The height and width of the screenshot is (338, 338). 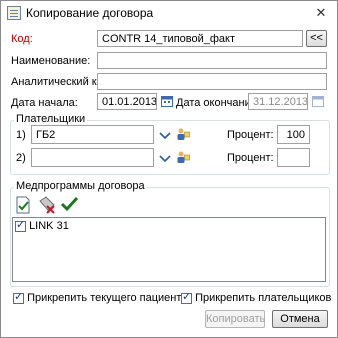 What do you see at coordinates (92, 134) in the screenshot?
I see `payer-1-input: ГБ2` at bounding box center [92, 134].